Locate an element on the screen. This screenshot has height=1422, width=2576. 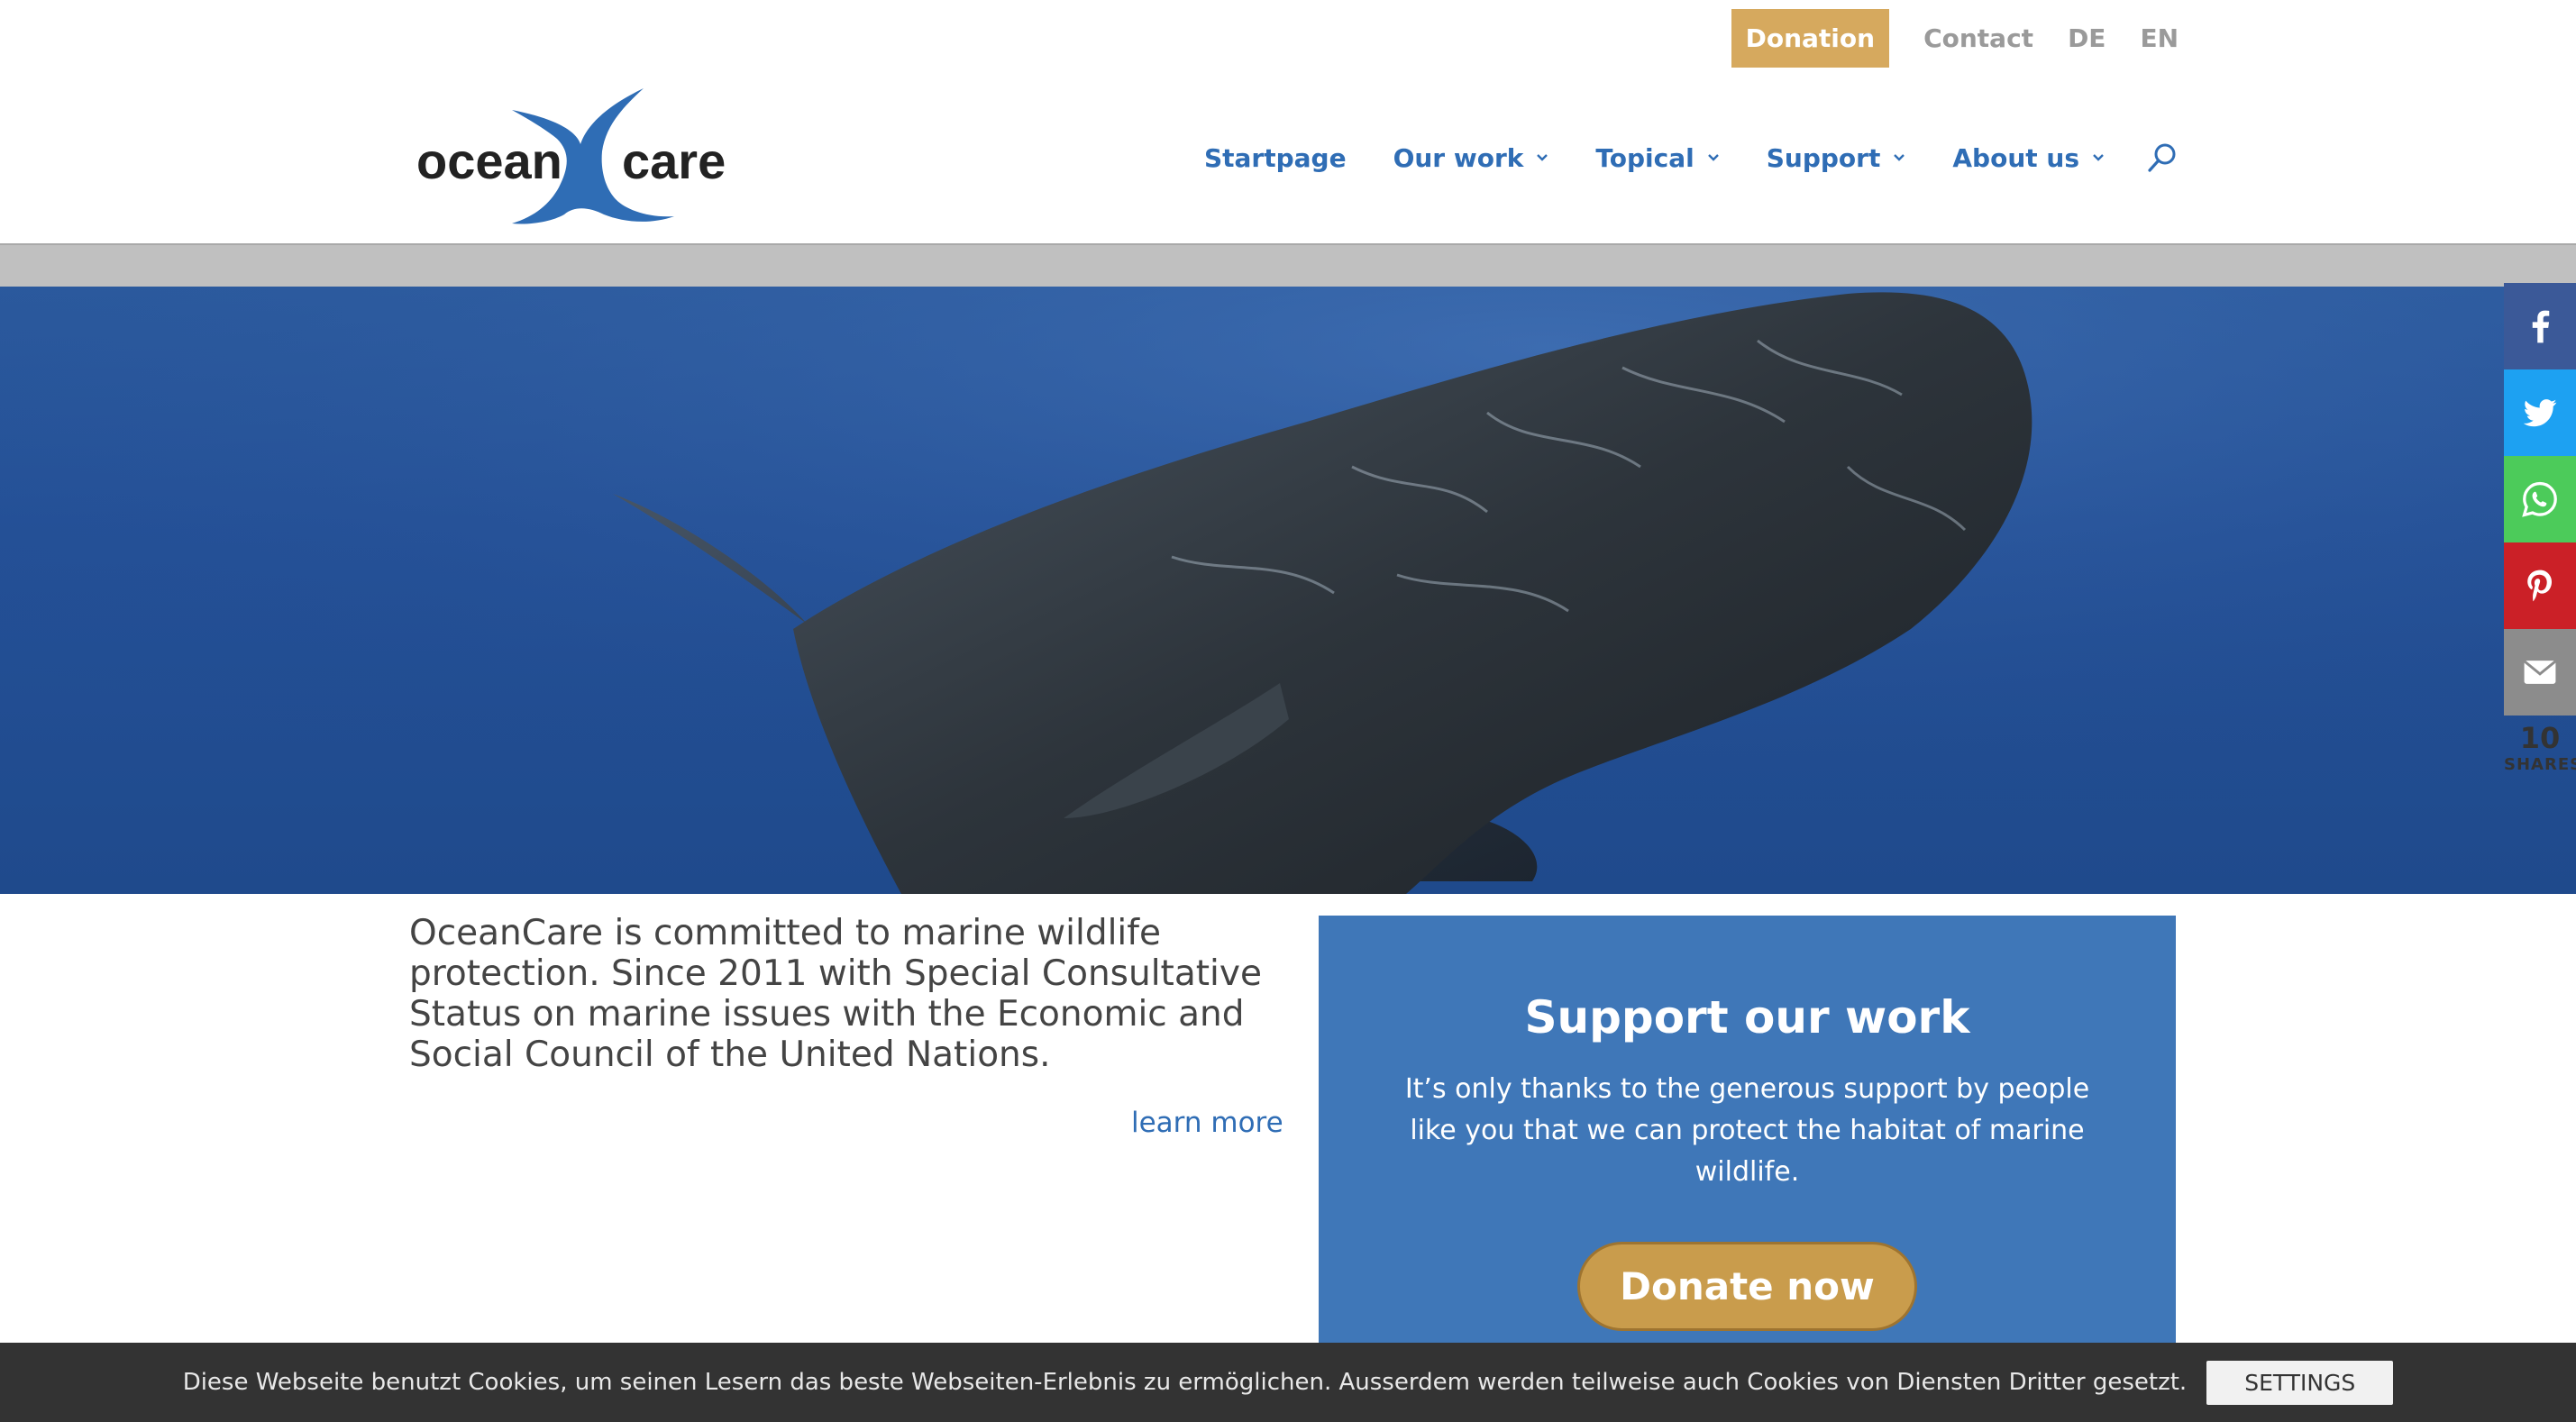
nav-startpage-label: Startpage is located at coordinates (1275, 157).